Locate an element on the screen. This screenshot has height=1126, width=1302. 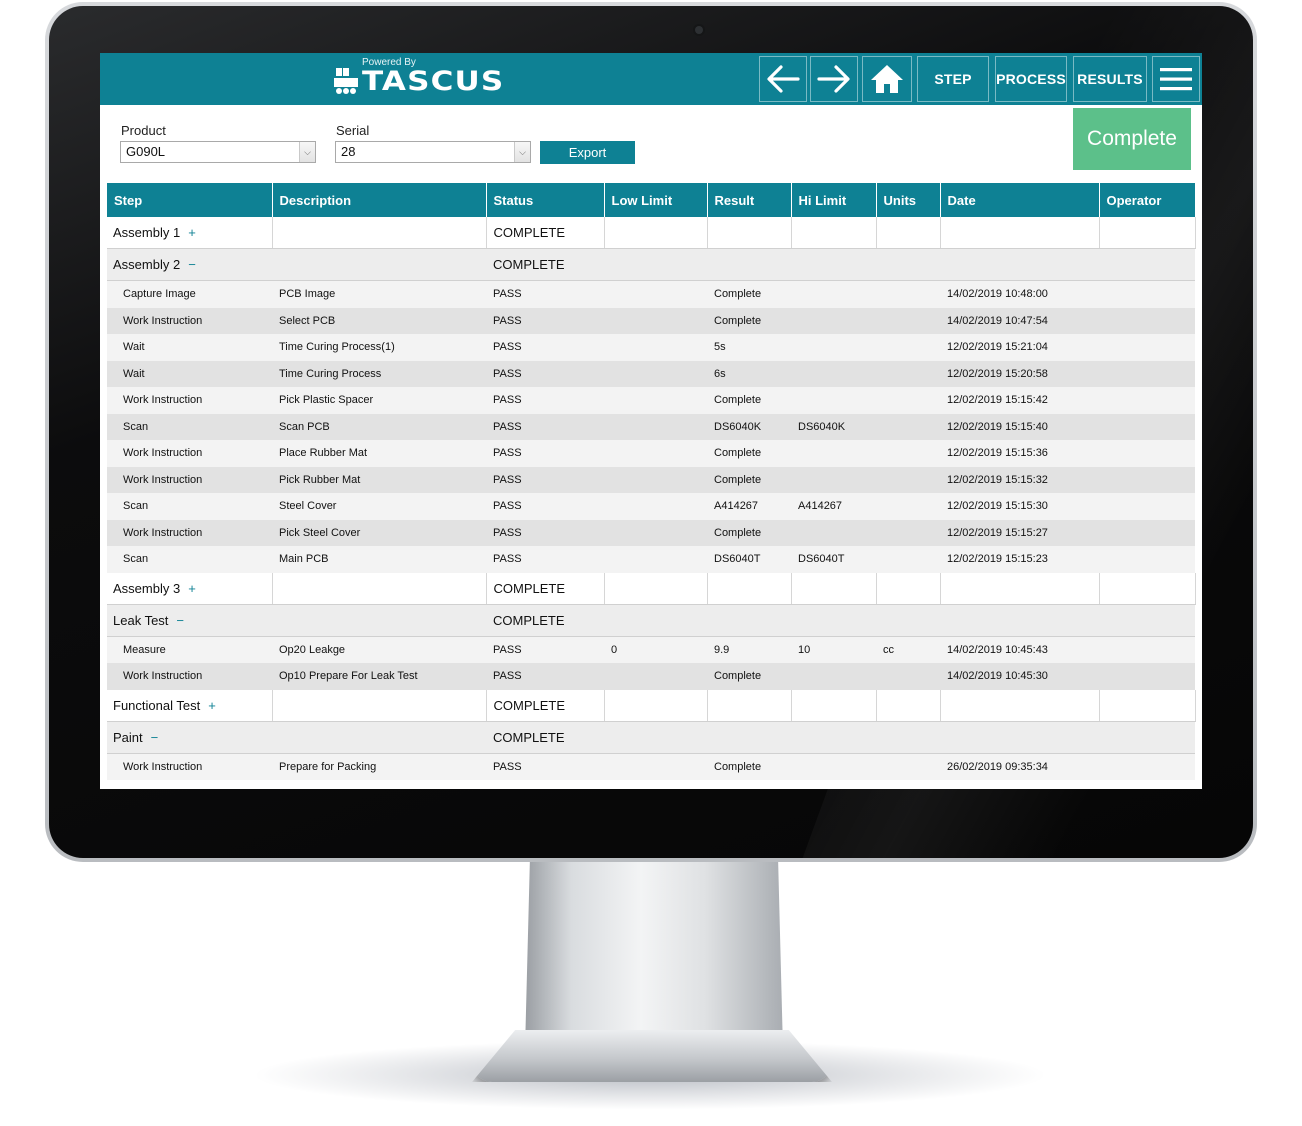
column-header-low-limit: Low Limit is located at coordinates (656, 200).